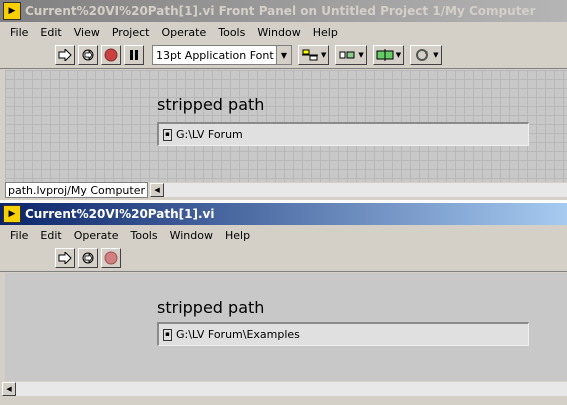 Image resolution: width=567 pixels, height=405 pixels. I want to click on reorder-dropdown: ▼, so click(426, 55).